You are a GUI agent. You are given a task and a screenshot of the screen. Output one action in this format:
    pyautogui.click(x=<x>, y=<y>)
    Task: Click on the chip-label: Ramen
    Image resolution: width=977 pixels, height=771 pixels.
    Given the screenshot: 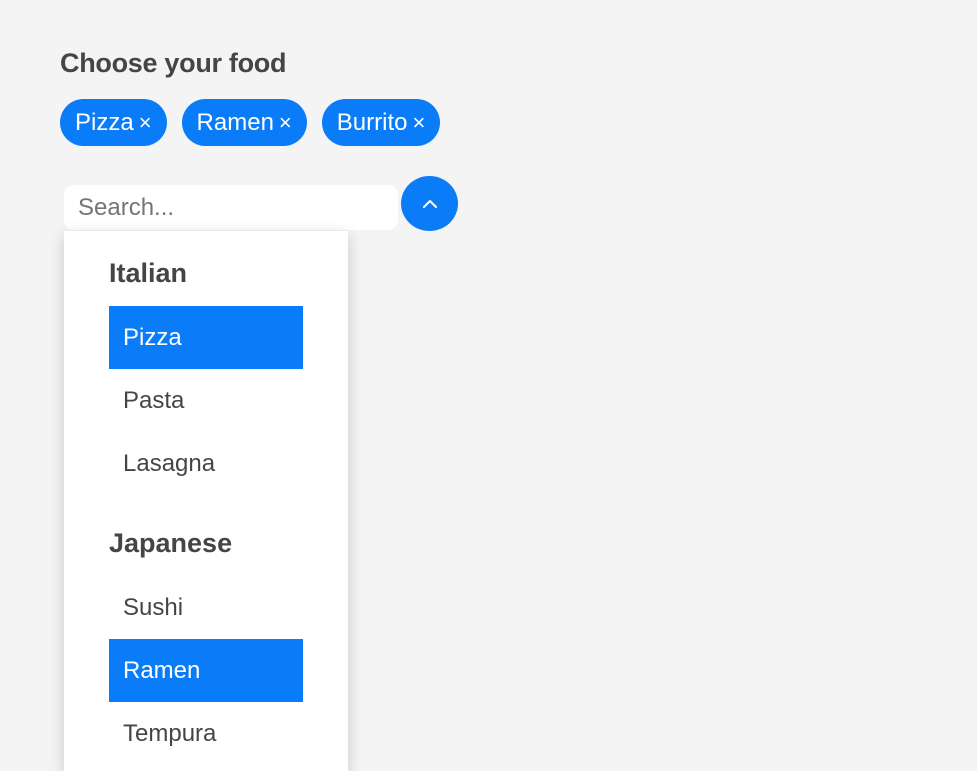 What is the action you would take?
    pyautogui.click(x=235, y=122)
    